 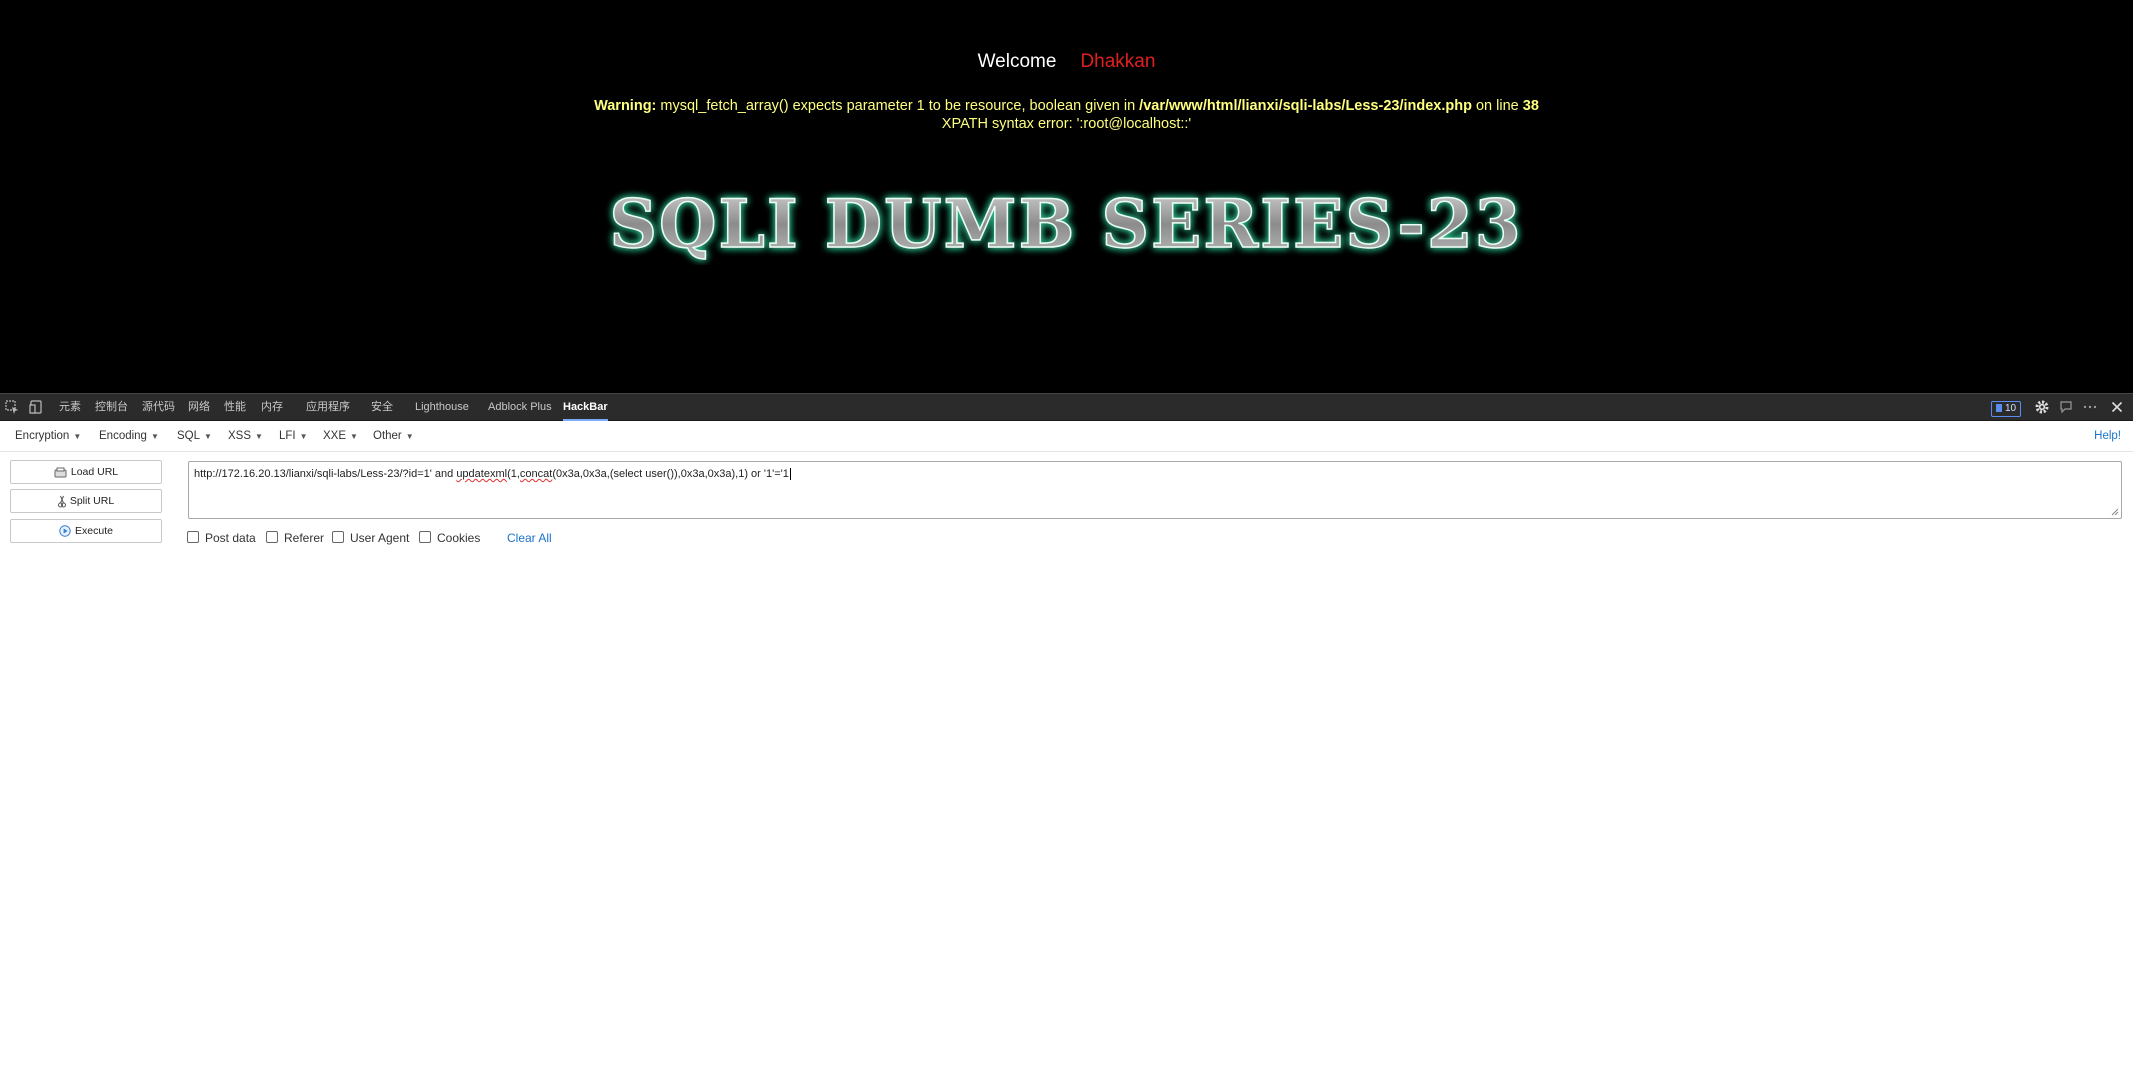 What do you see at coordinates (1530, 106) in the screenshot?
I see `warning-line-number: 38` at bounding box center [1530, 106].